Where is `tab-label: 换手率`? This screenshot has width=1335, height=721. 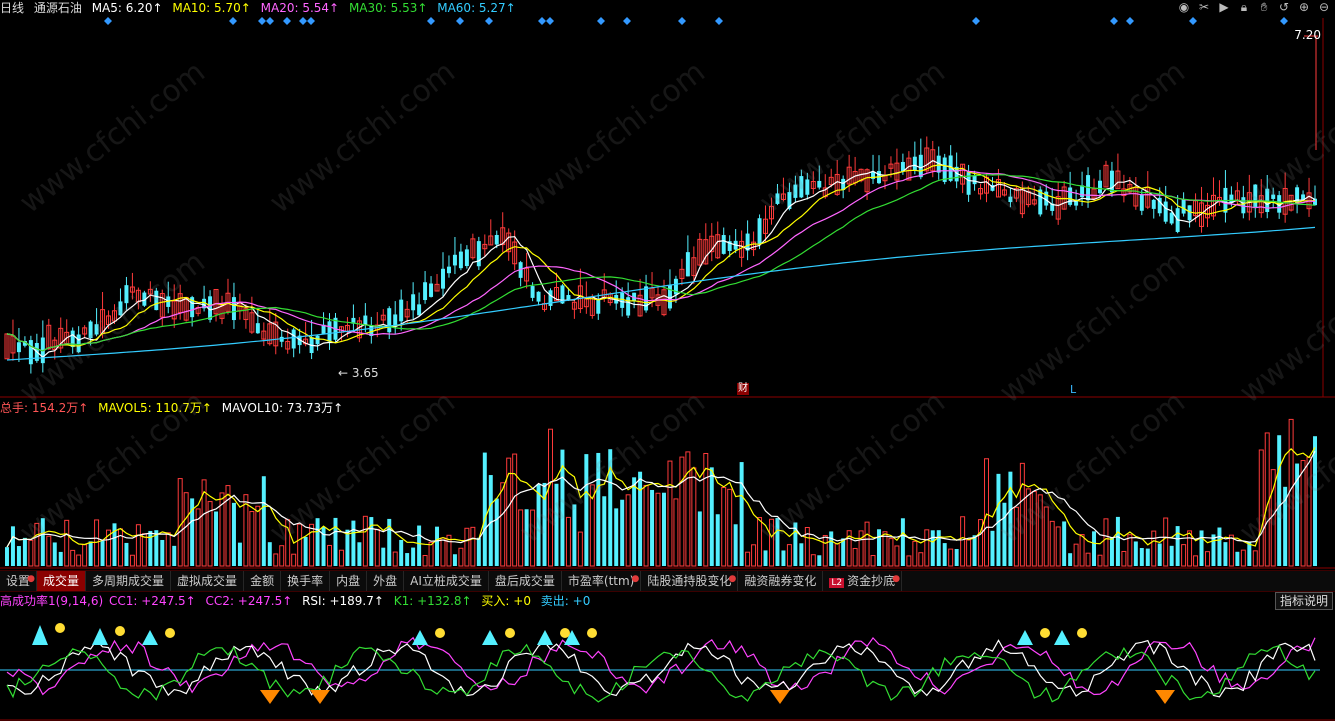 tab-label: 换手率 is located at coordinates (305, 581).